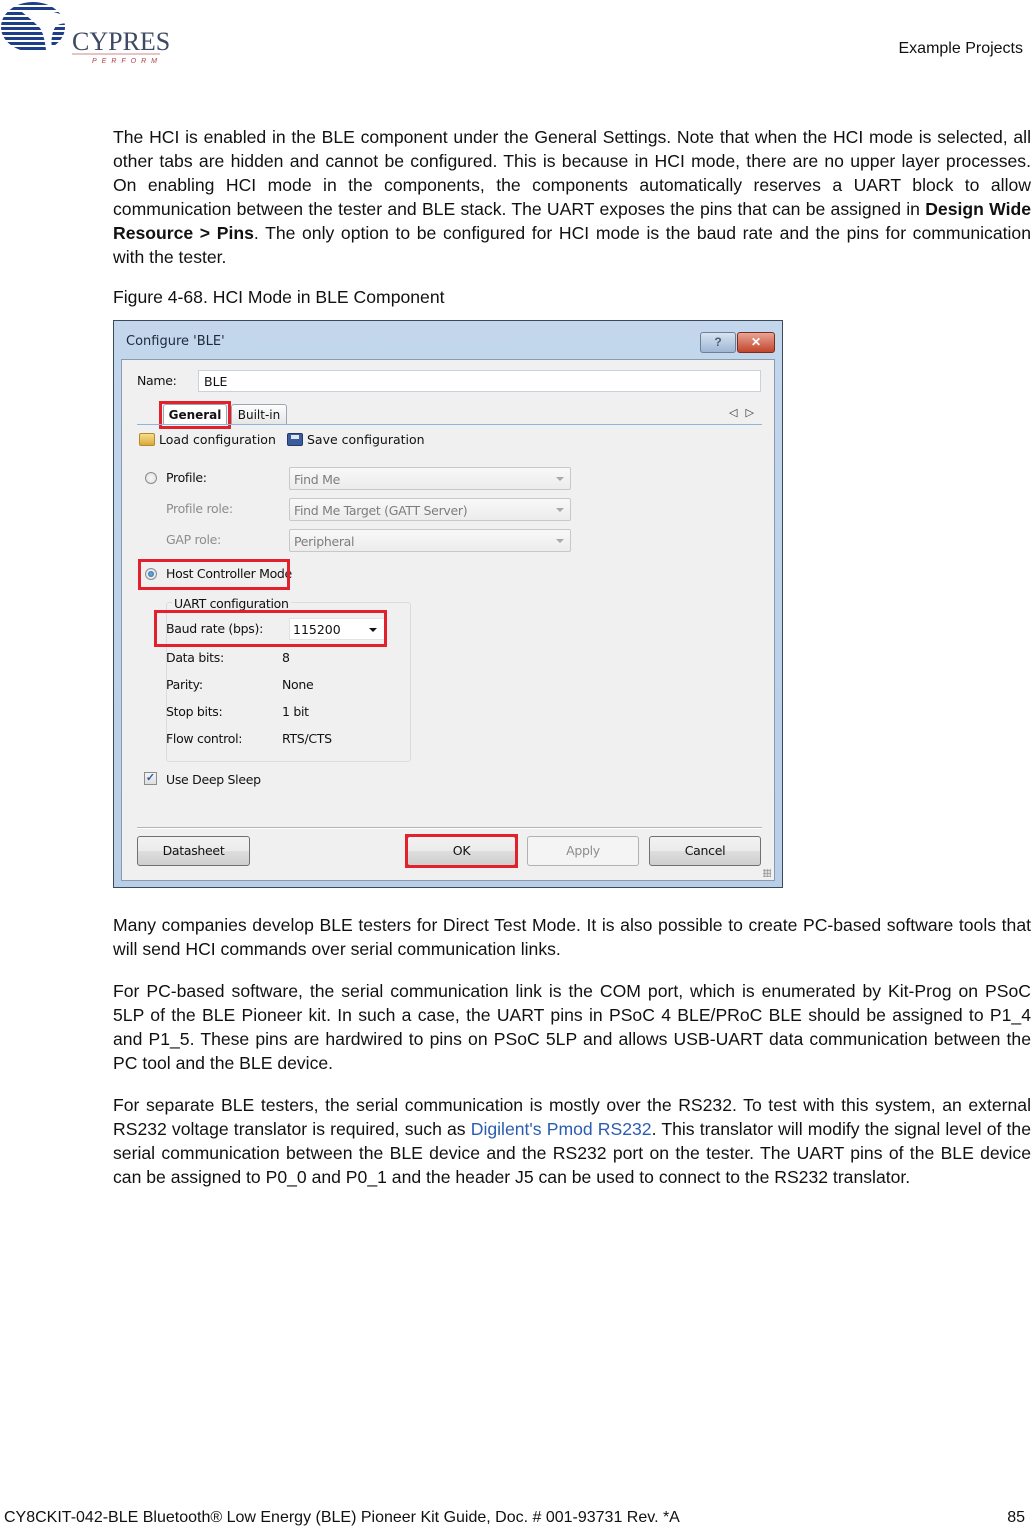 Image resolution: width=1031 pixels, height=1530 pixels. What do you see at coordinates (430, 478) in the screenshot?
I see `profile-select: Find Me` at bounding box center [430, 478].